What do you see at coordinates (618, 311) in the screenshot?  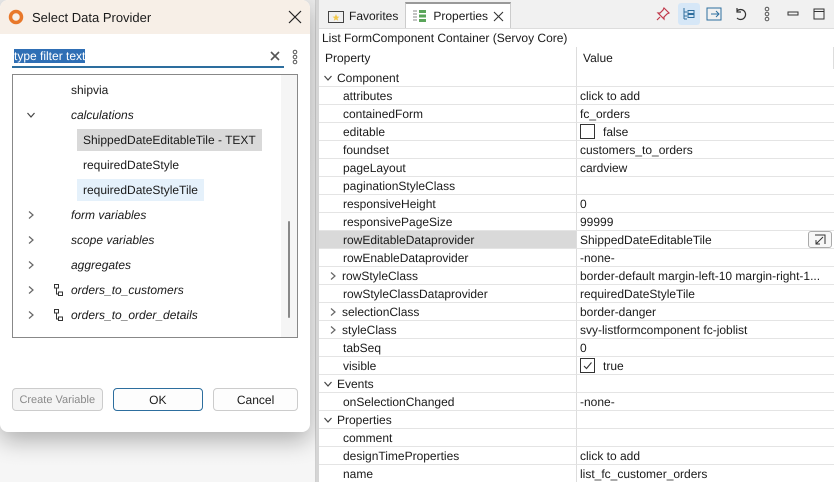 I see `property-value: border-danger` at bounding box center [618, 311].